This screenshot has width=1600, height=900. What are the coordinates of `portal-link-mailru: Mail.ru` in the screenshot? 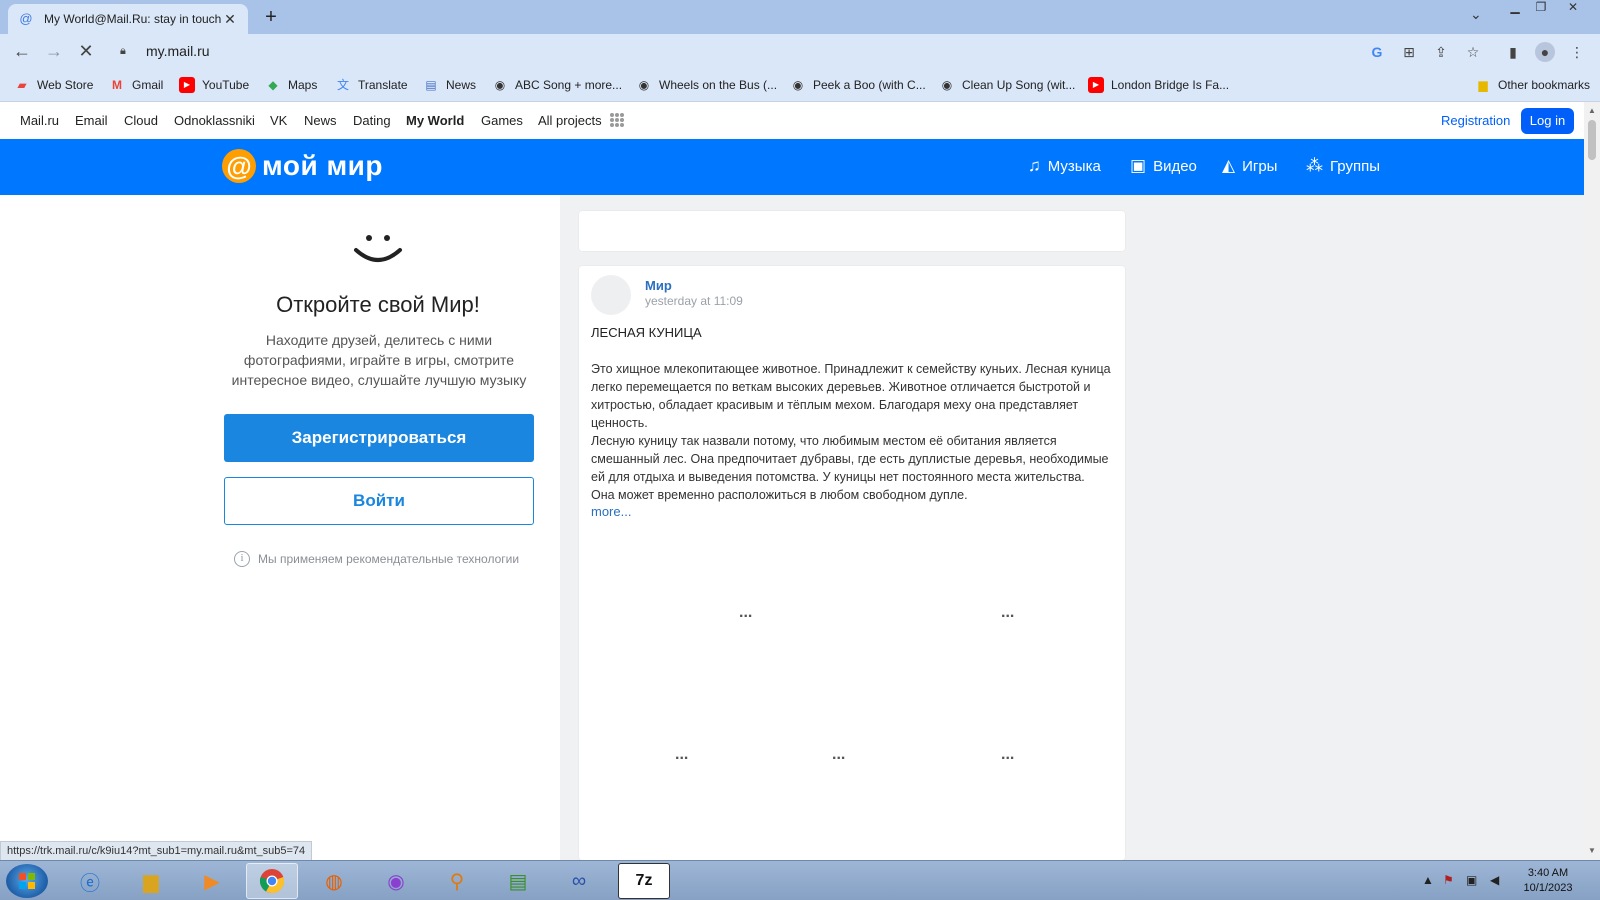 It's located at (39, 120).